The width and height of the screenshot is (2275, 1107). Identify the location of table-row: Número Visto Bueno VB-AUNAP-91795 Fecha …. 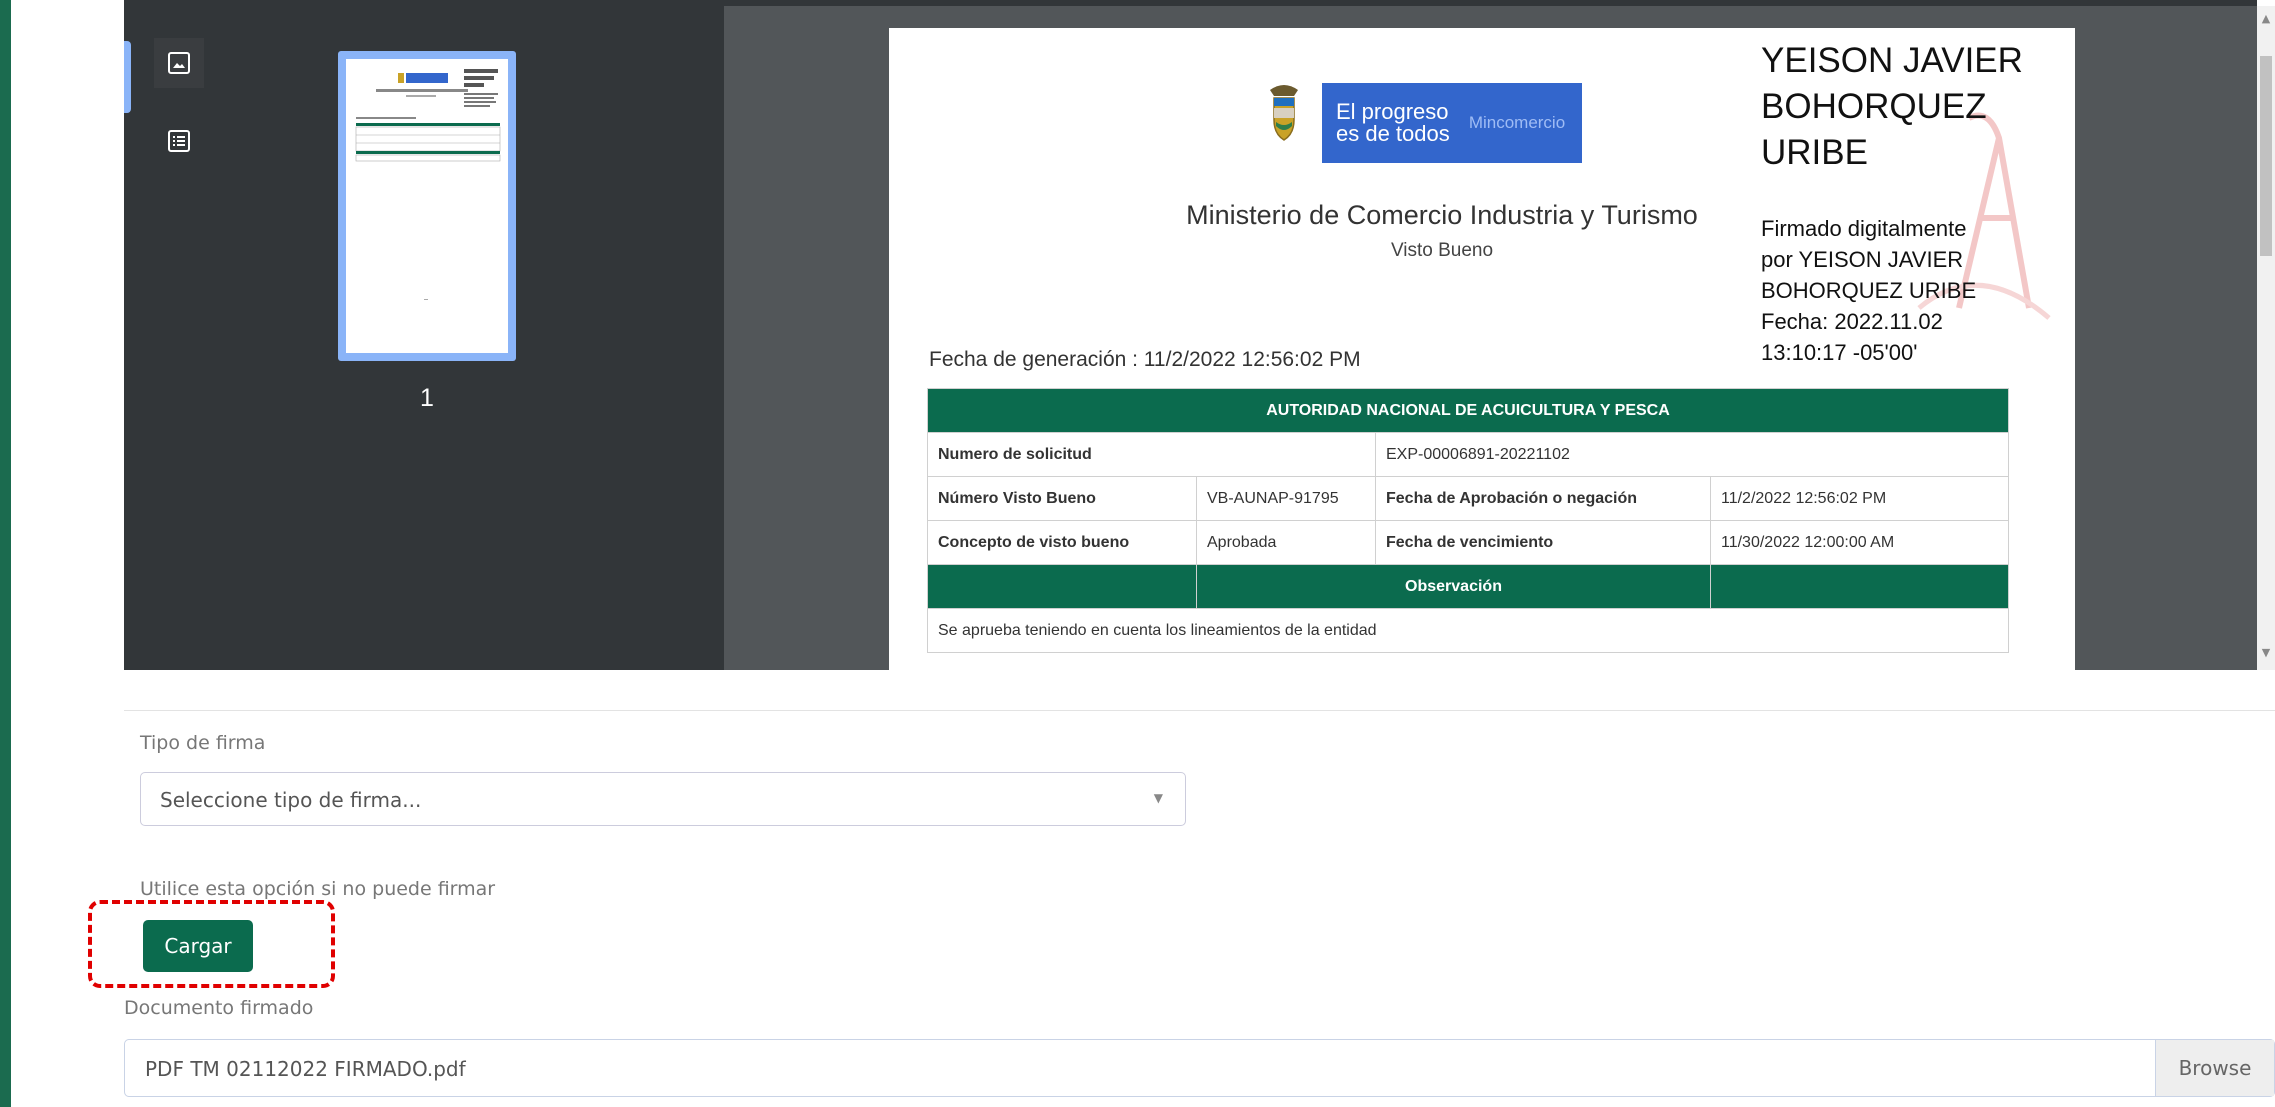
(1468, 498).